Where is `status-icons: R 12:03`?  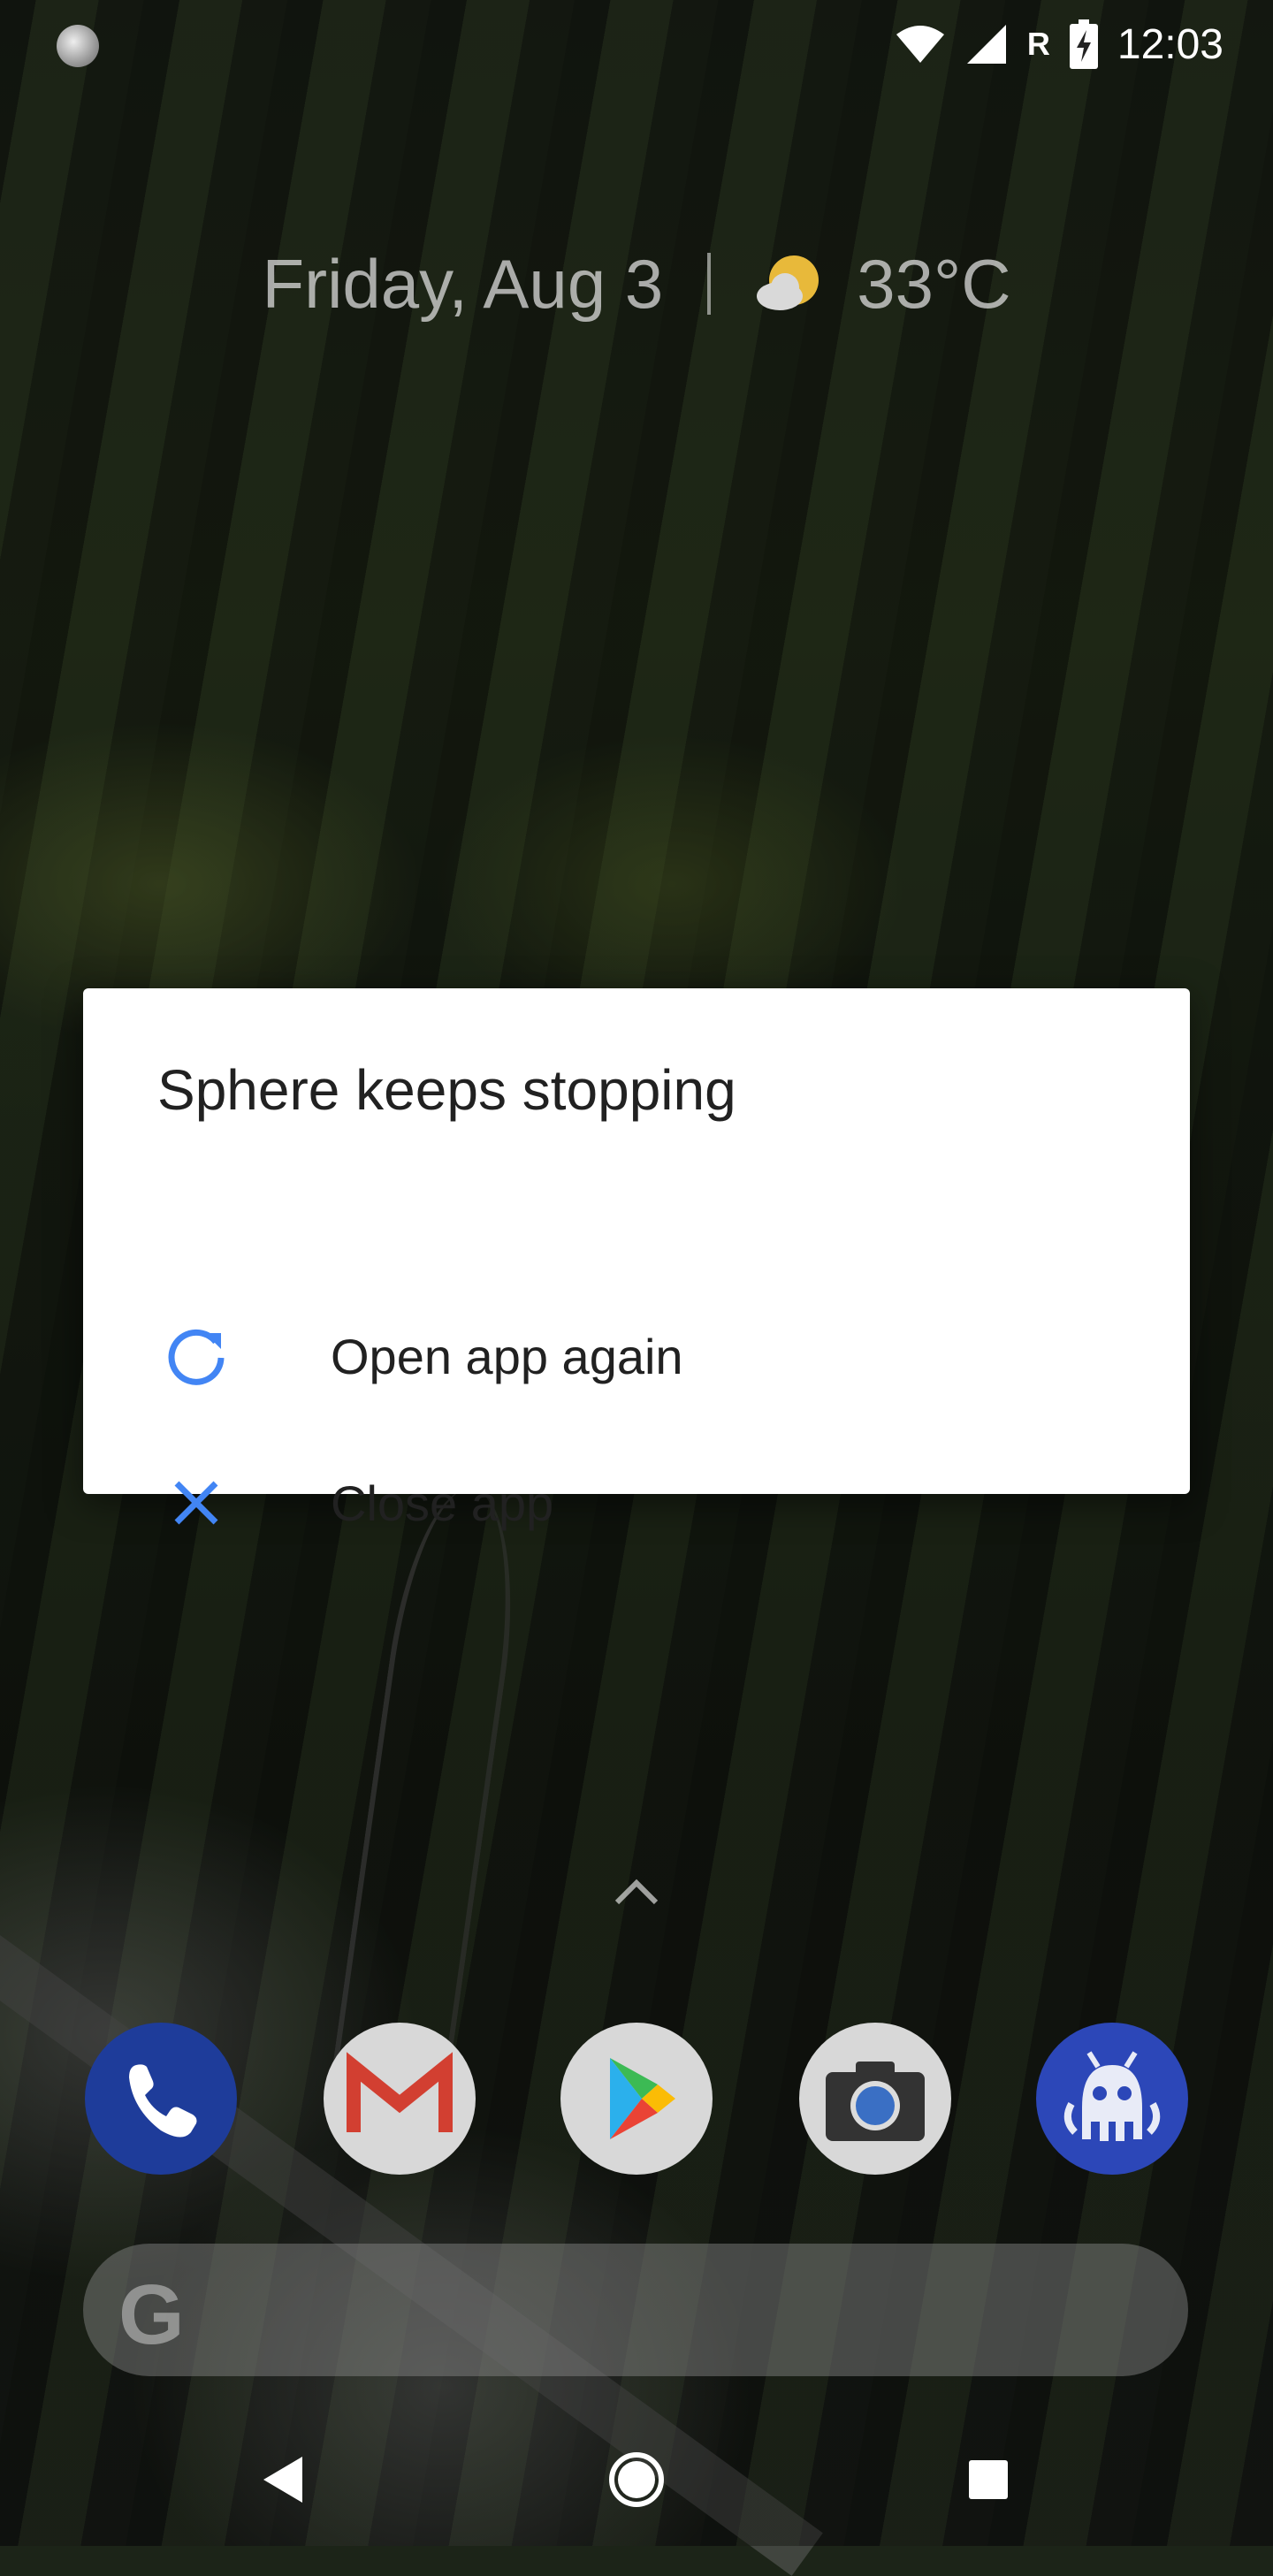 status-icons: R 12:03 is located at coordinates (1059, 44).